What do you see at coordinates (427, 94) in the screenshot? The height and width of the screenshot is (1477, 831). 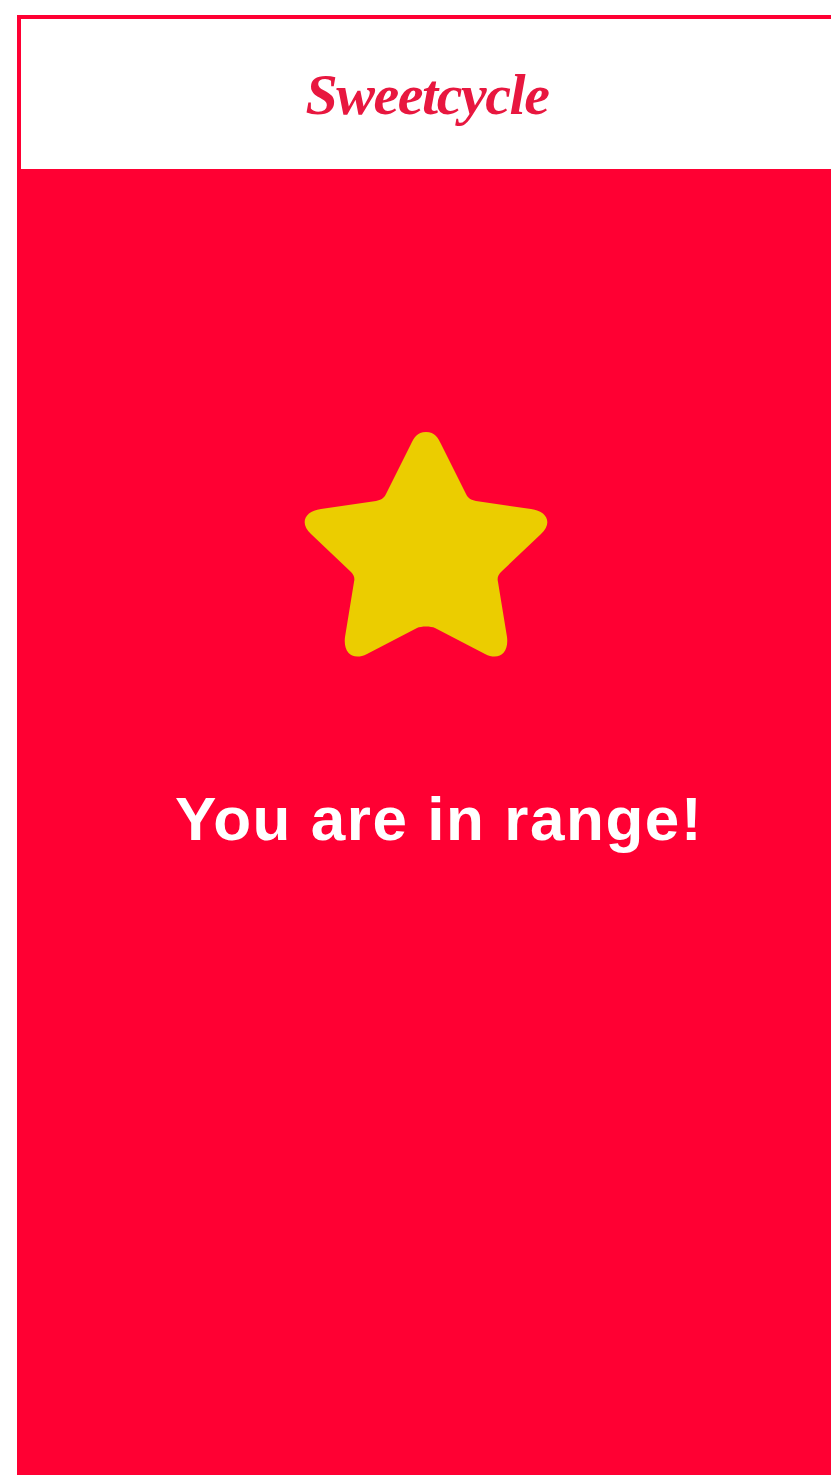 I see `app-title: Sweetcycle` at bounding box center [427, 94].